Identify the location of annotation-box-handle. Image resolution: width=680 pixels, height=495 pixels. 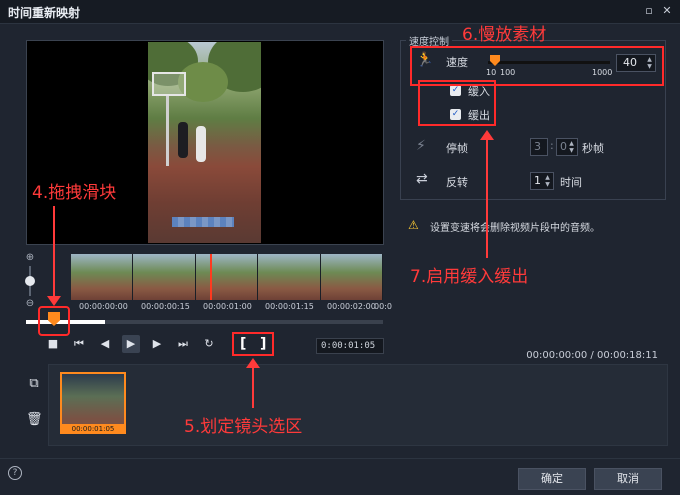
(54, 321).